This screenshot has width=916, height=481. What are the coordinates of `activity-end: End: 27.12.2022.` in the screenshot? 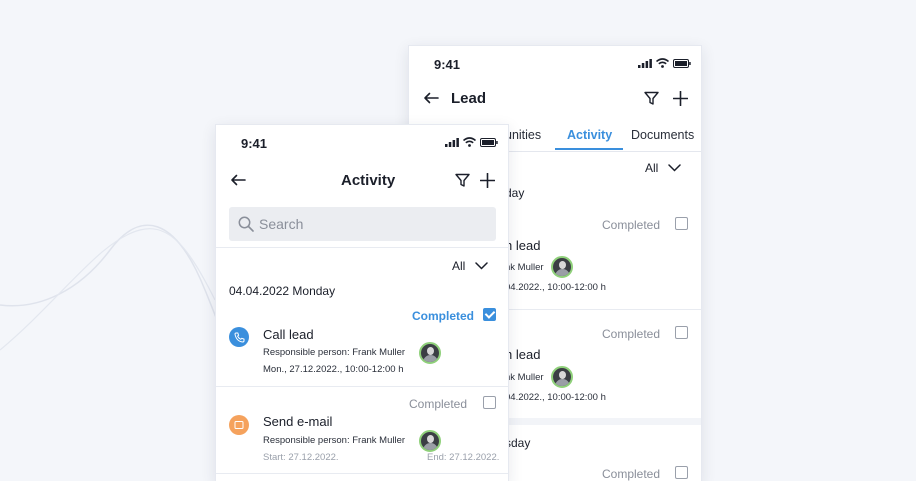 It's located at (463, 457).